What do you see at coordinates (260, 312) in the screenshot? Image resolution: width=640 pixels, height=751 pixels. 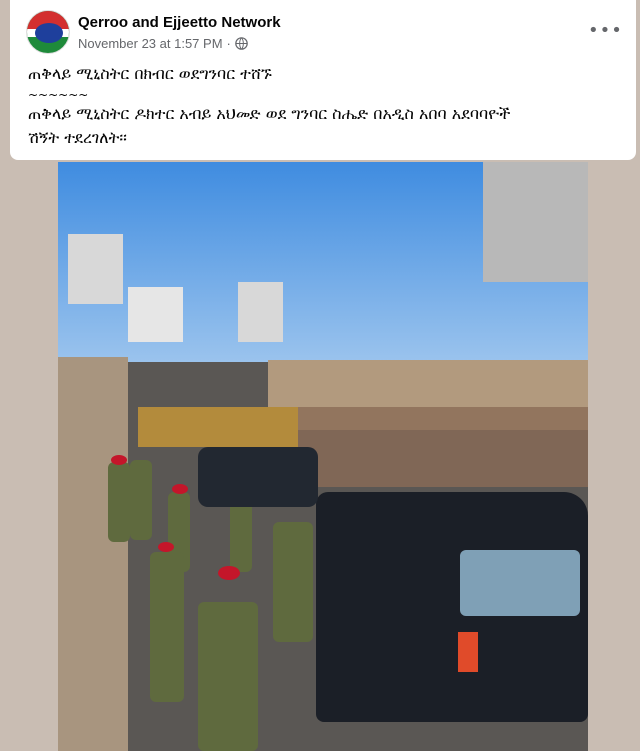 I see `photo-building-center` at bounding box center [260, 312].